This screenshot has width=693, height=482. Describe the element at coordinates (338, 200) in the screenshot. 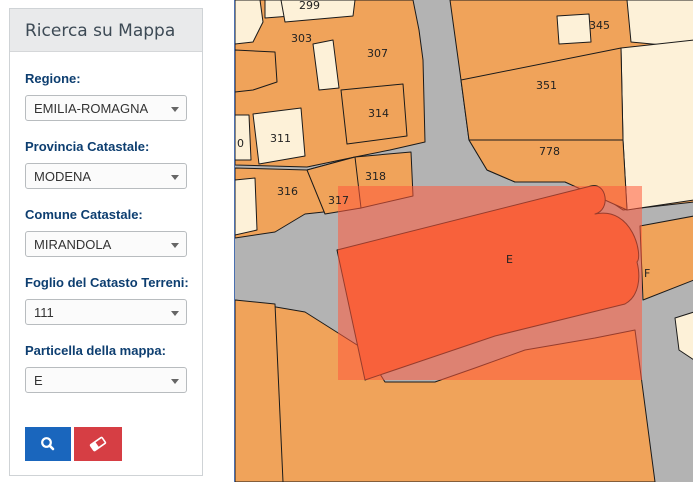

I see `parcel-label-317: 317` at that location.